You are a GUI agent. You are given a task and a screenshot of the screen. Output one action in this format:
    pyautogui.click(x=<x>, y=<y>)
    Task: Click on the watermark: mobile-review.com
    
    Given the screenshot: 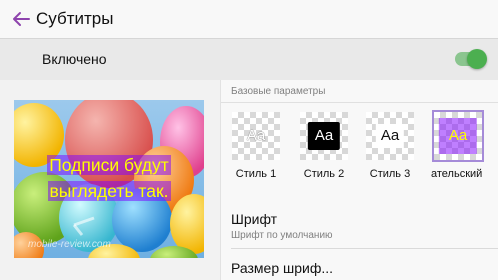 What is the action you would take?
    pyautogui.click(x=69, y=244)
    